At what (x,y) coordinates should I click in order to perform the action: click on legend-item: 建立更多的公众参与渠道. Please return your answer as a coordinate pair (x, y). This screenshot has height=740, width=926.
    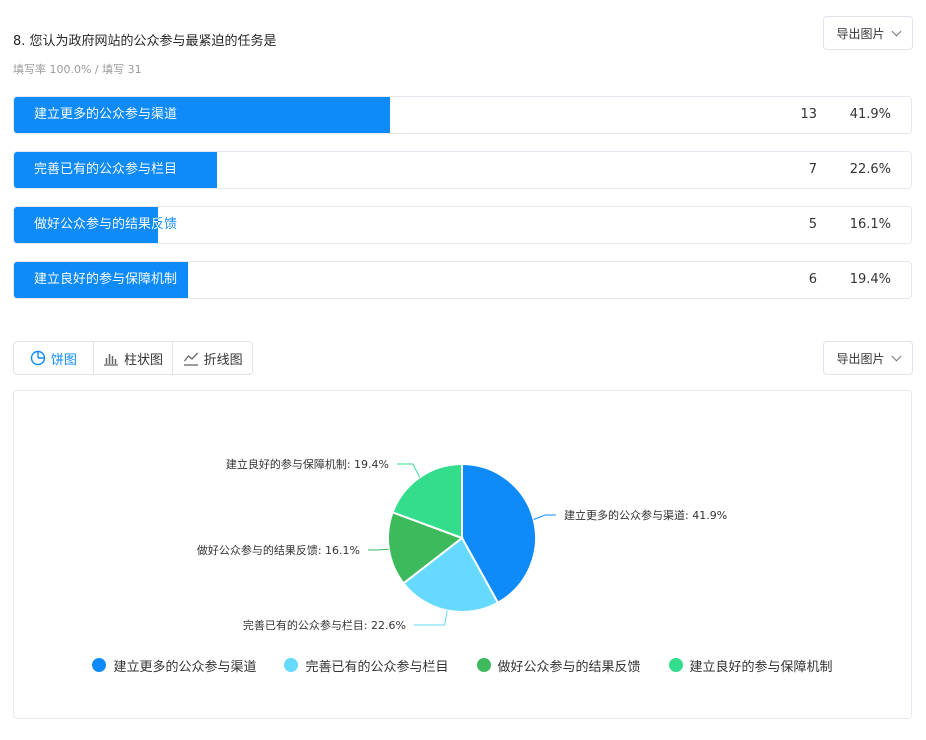
    Looking at the image, I should click on (174, 665).